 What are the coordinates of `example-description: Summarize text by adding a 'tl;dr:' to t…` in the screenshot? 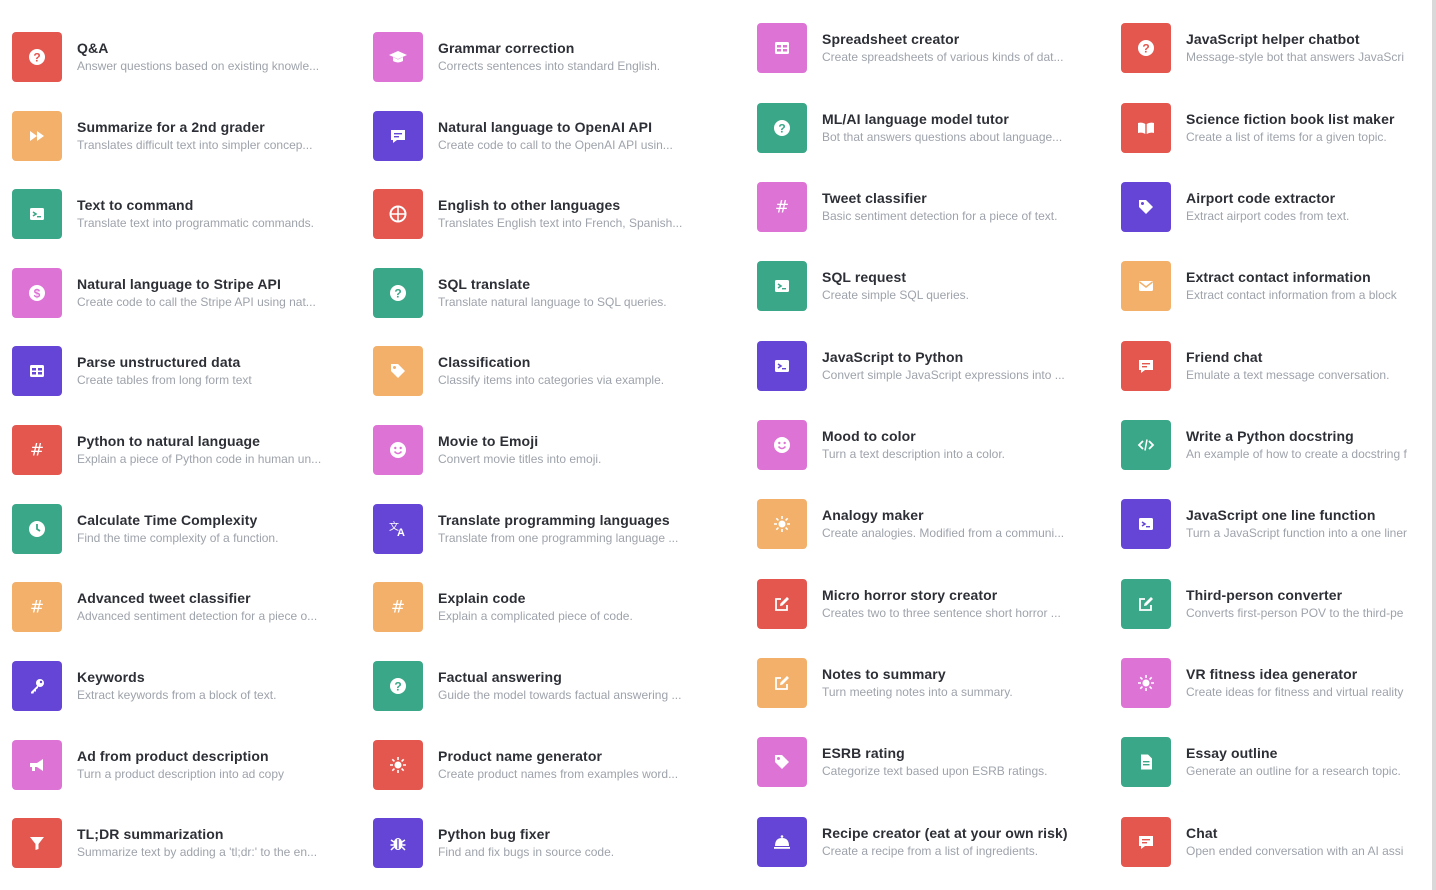 It's located at (197, 852).